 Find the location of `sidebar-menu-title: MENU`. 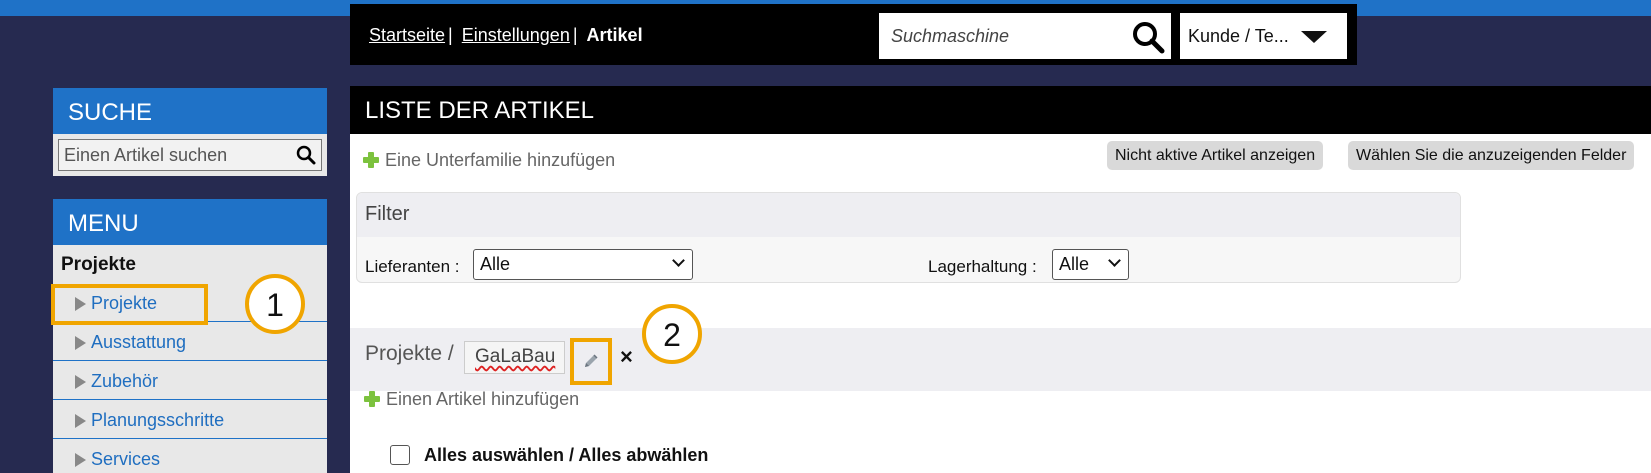

sidebar-menu-title: MENU is located at coordinates (190, 222).